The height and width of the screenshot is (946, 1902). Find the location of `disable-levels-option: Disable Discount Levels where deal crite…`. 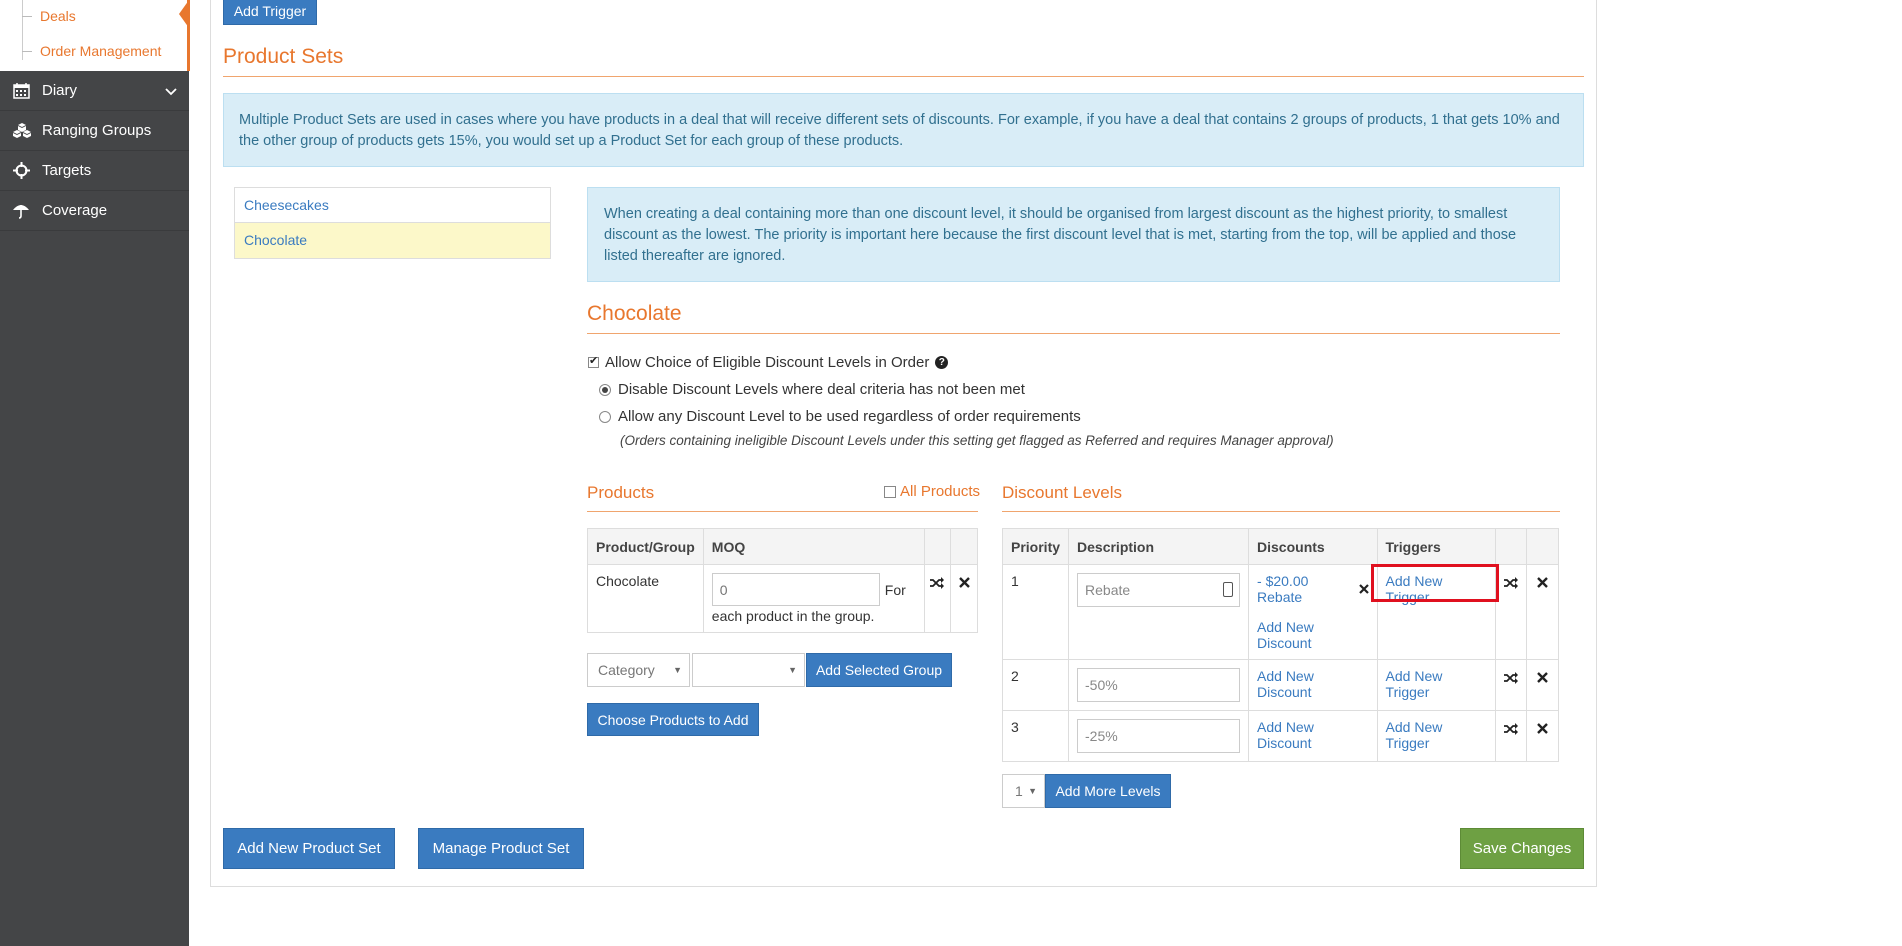

disable-levels-option: Disable Discount Levels where deal crite… is located at coordinates (812, 389).